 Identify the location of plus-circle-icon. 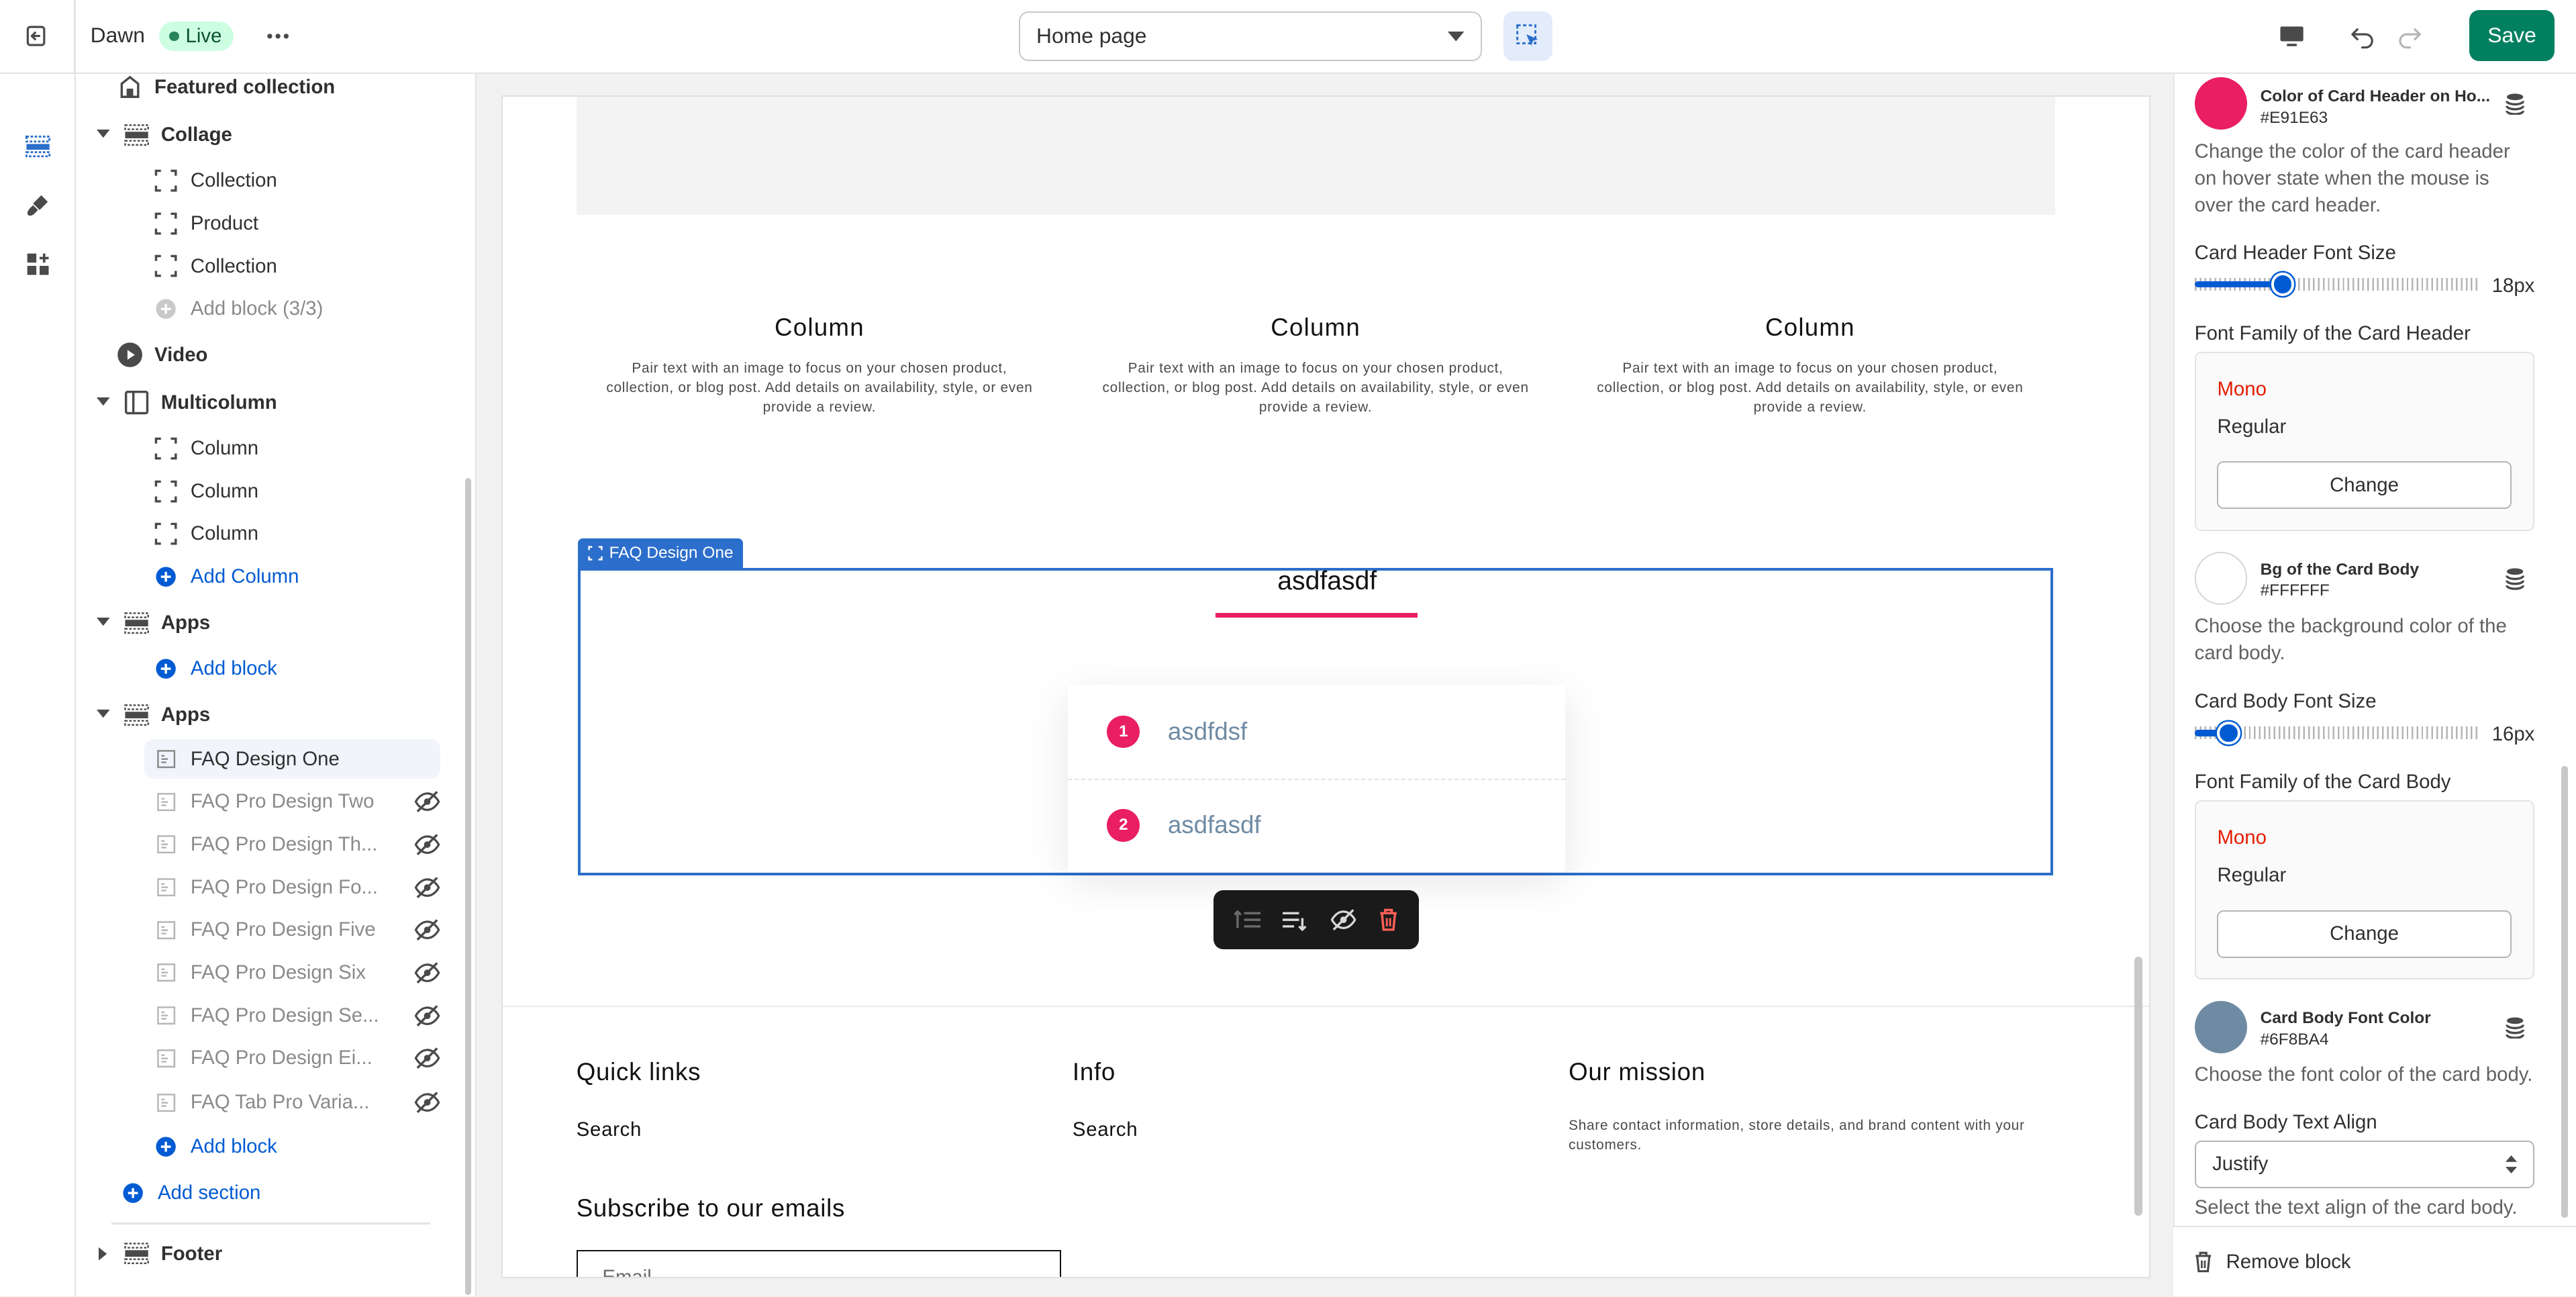
(166, 1146).